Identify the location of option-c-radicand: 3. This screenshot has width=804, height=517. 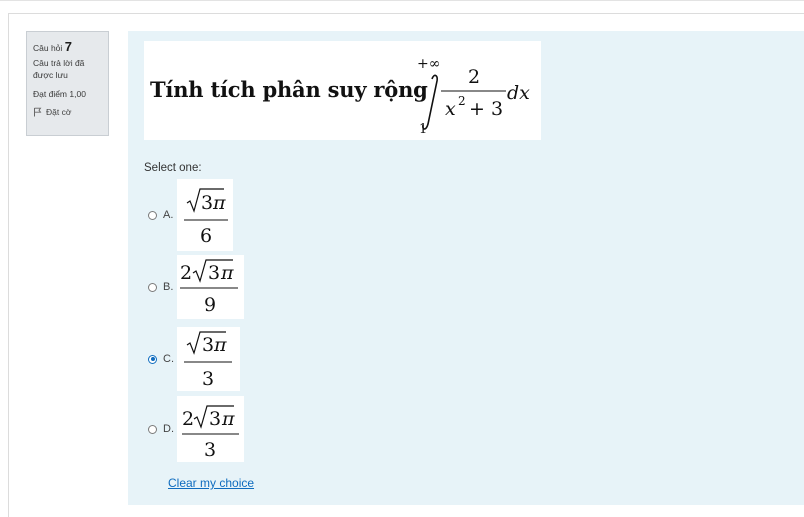
(208, 345).